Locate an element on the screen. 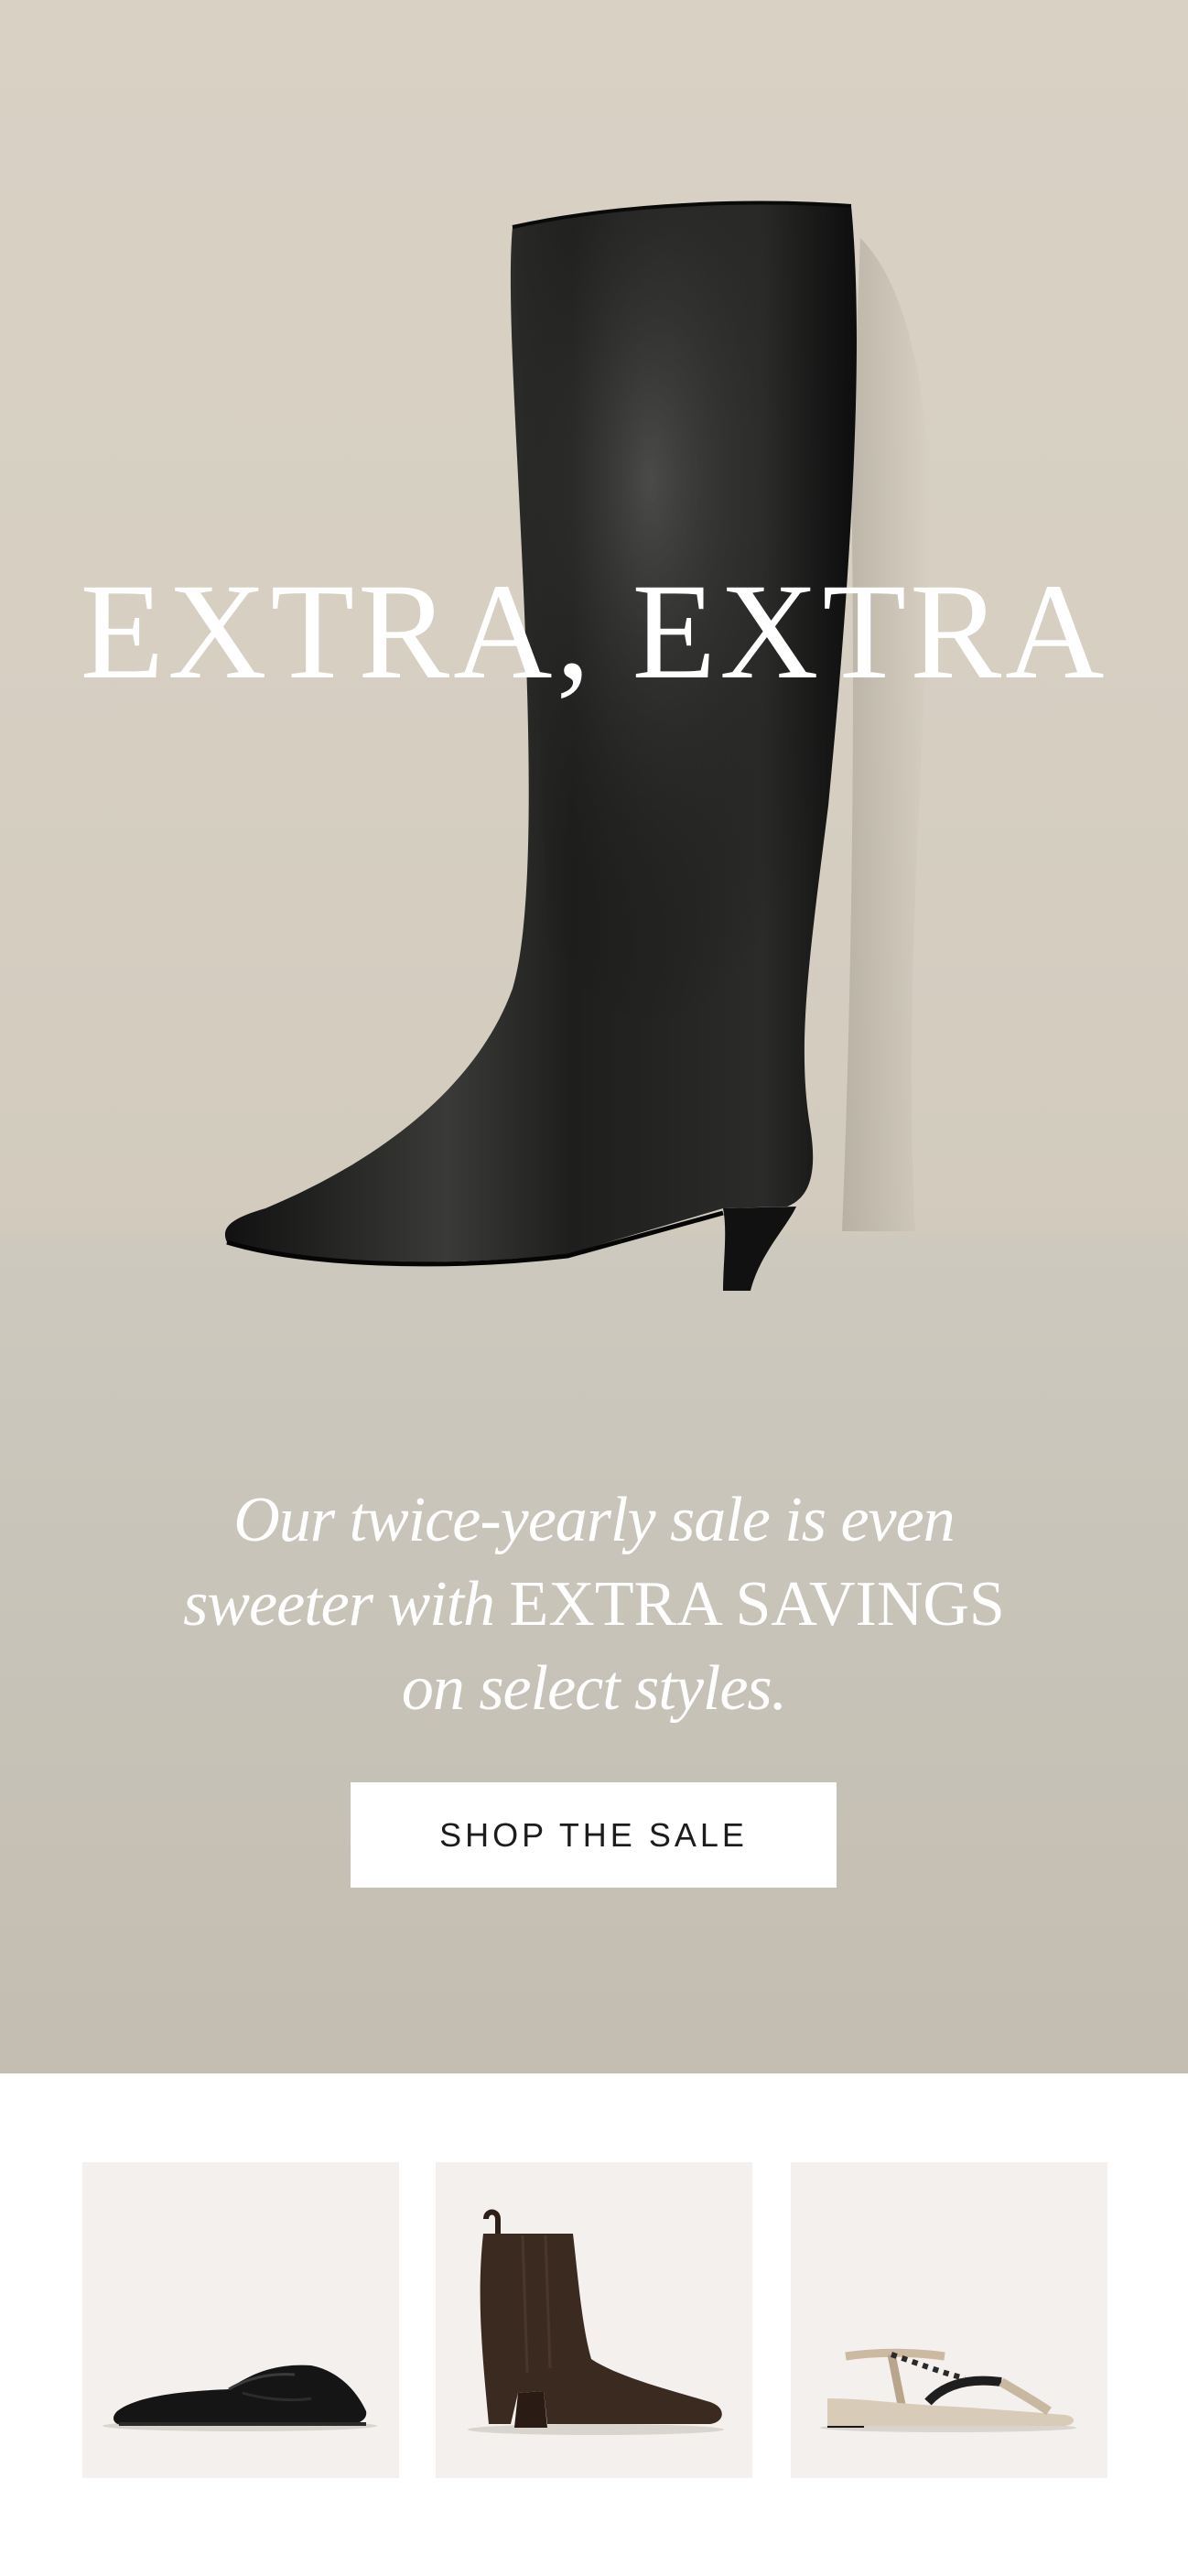  hero-copy-line1: Our twice-yearly sale is even is located at coordinates (594, 1520).